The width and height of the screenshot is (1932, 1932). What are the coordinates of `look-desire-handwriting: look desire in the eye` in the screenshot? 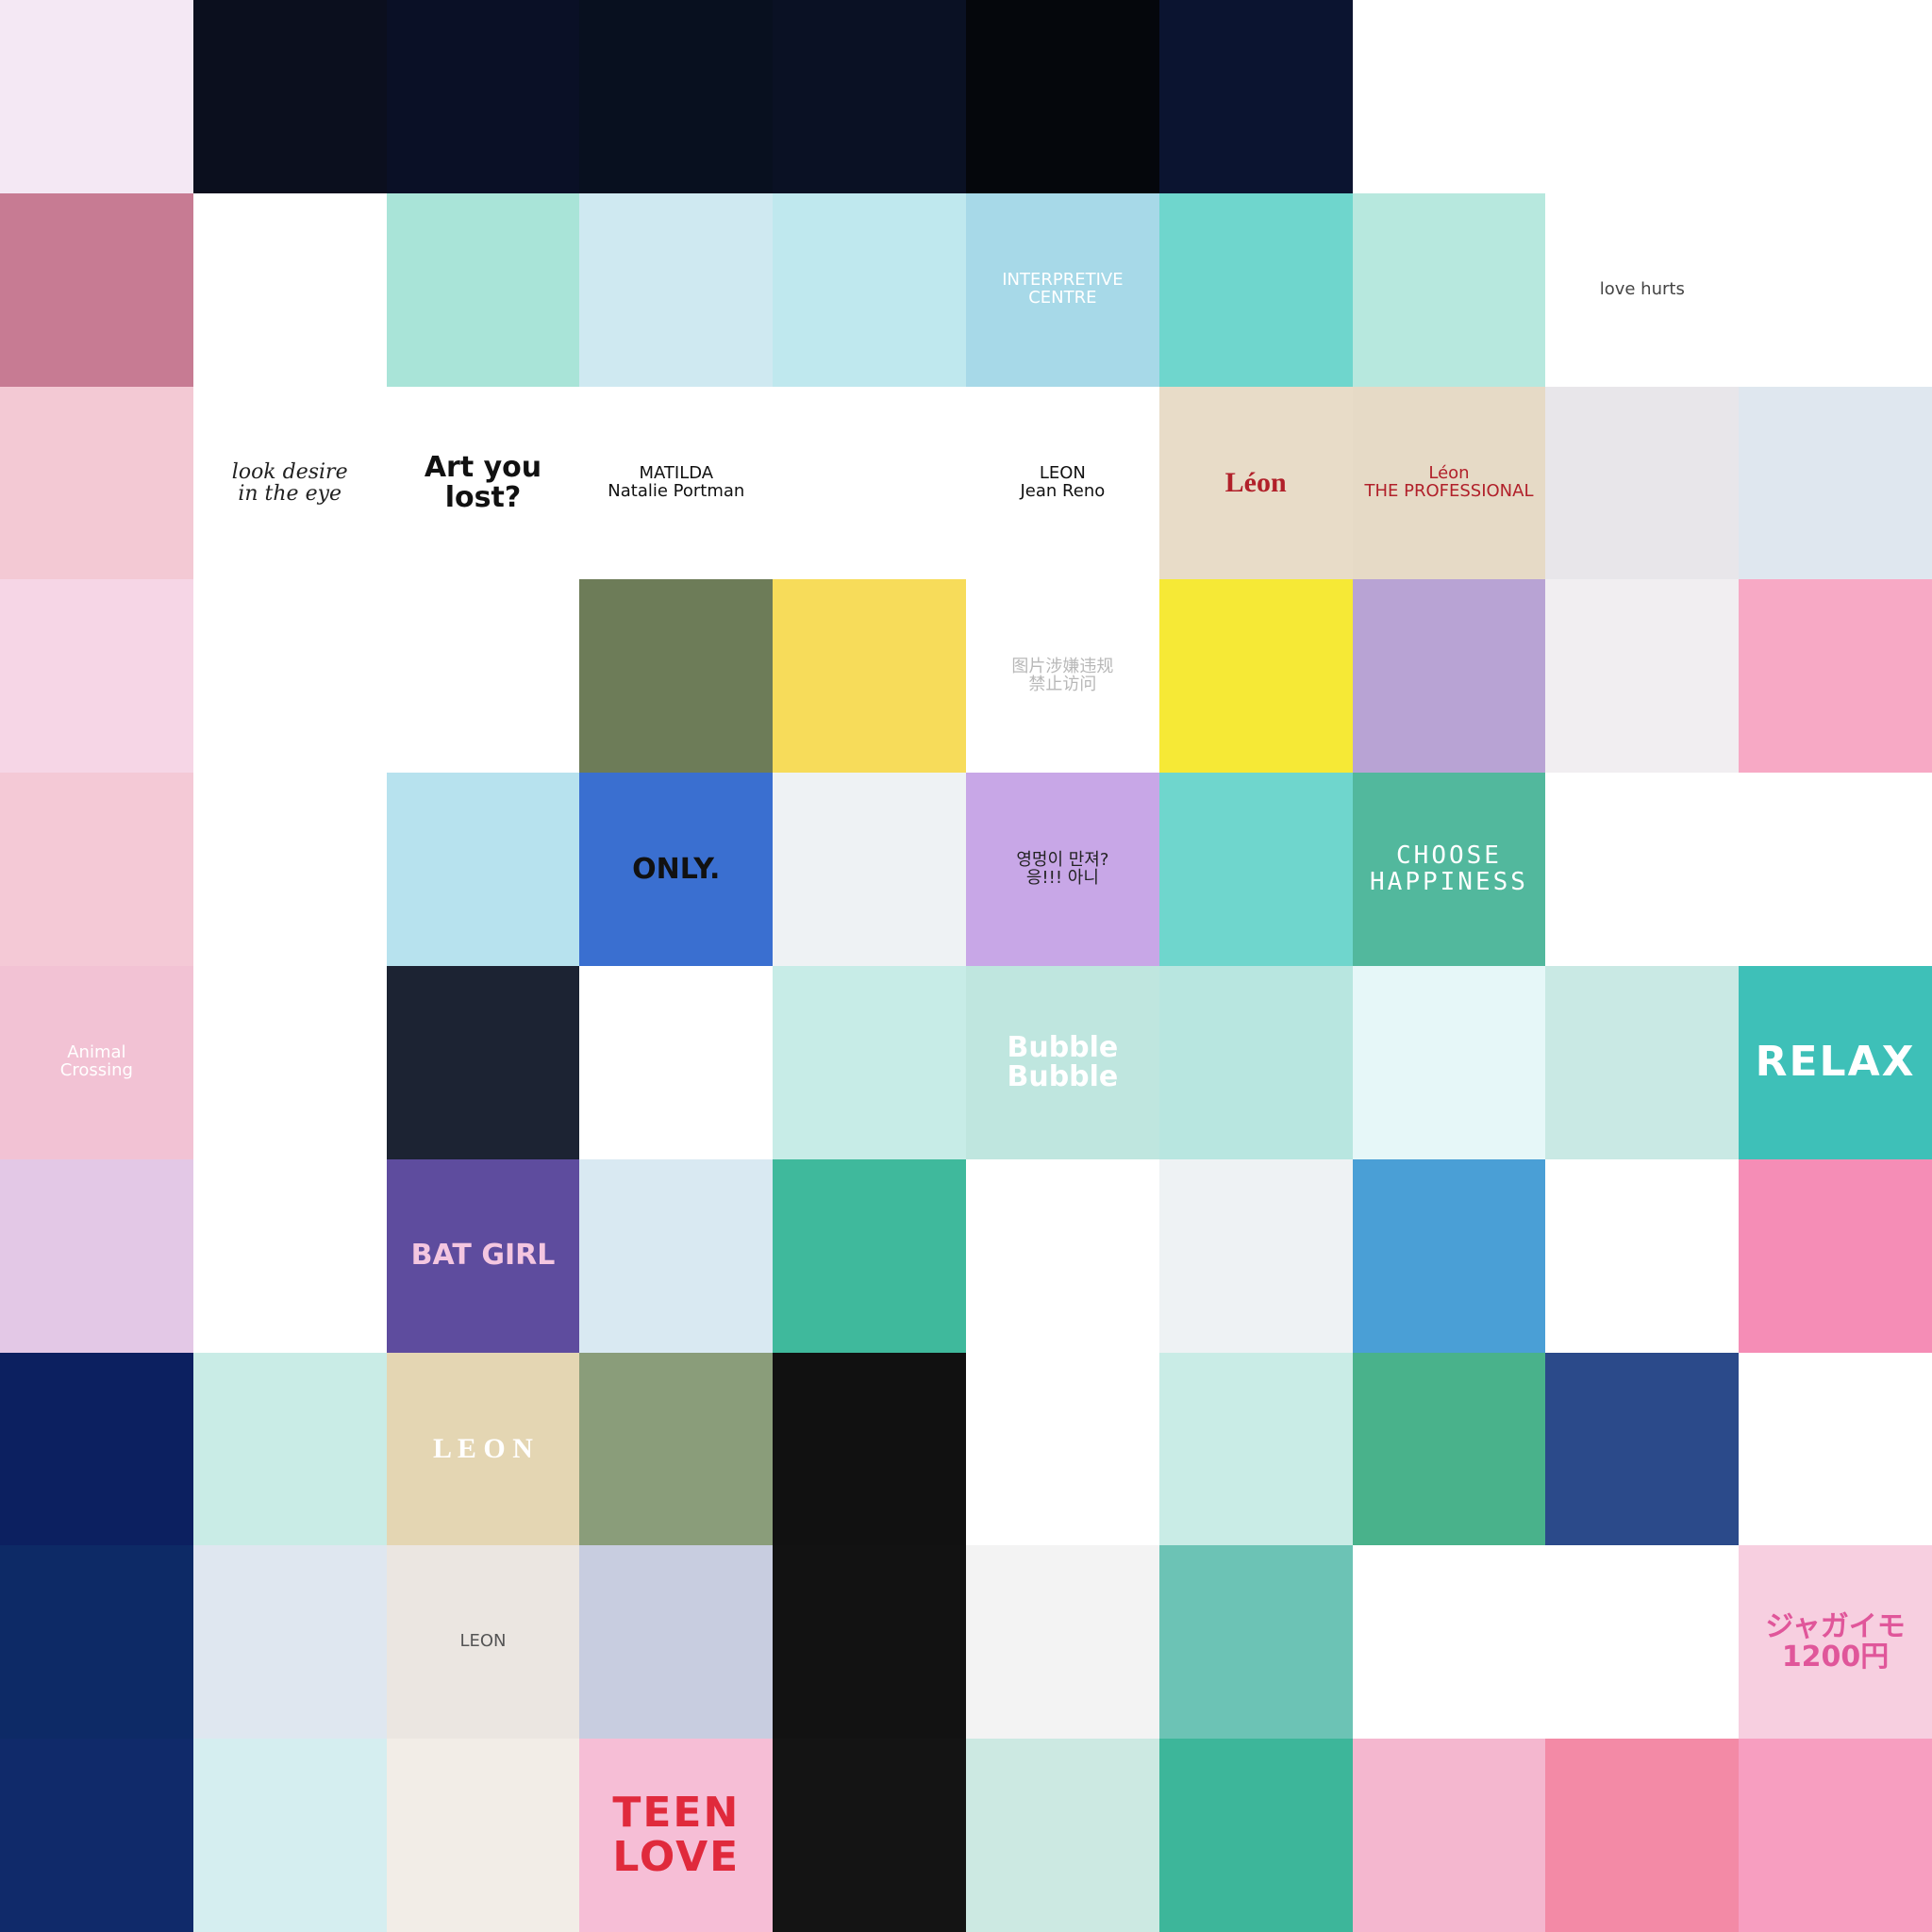 It's located at (290, 483).